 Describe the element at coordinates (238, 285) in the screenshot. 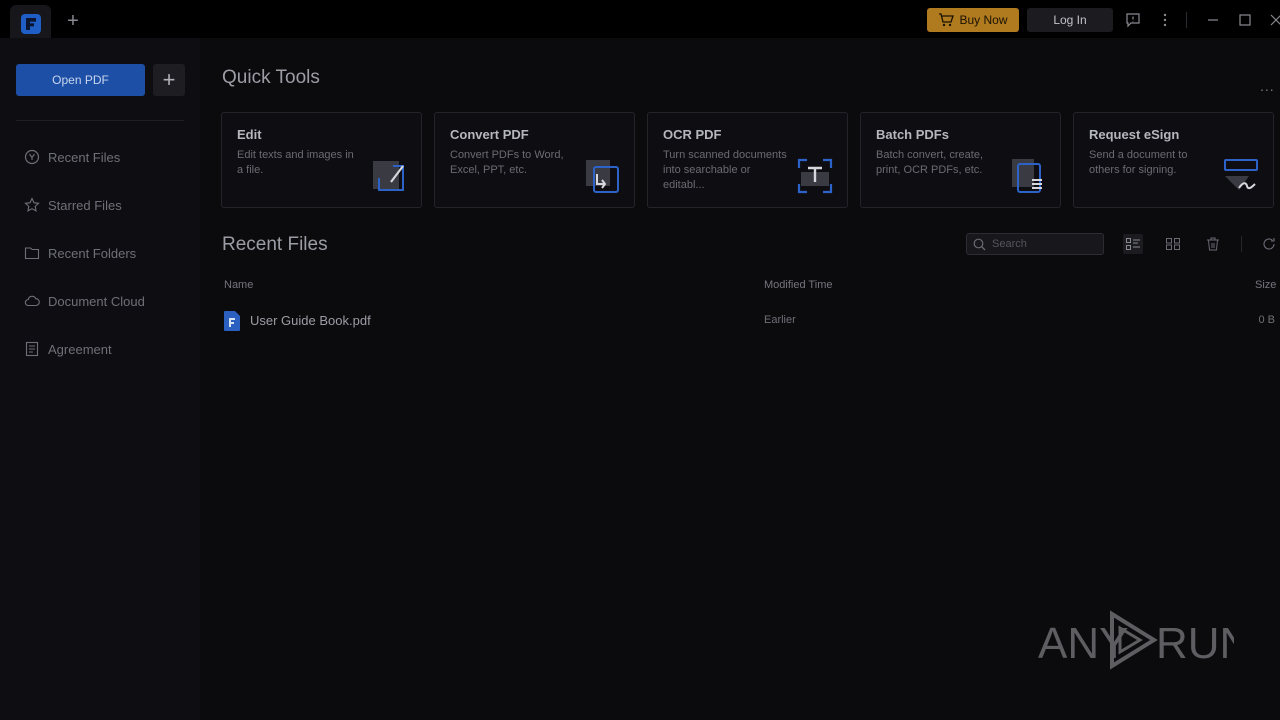

I see `column-header-name: Name` at that location.